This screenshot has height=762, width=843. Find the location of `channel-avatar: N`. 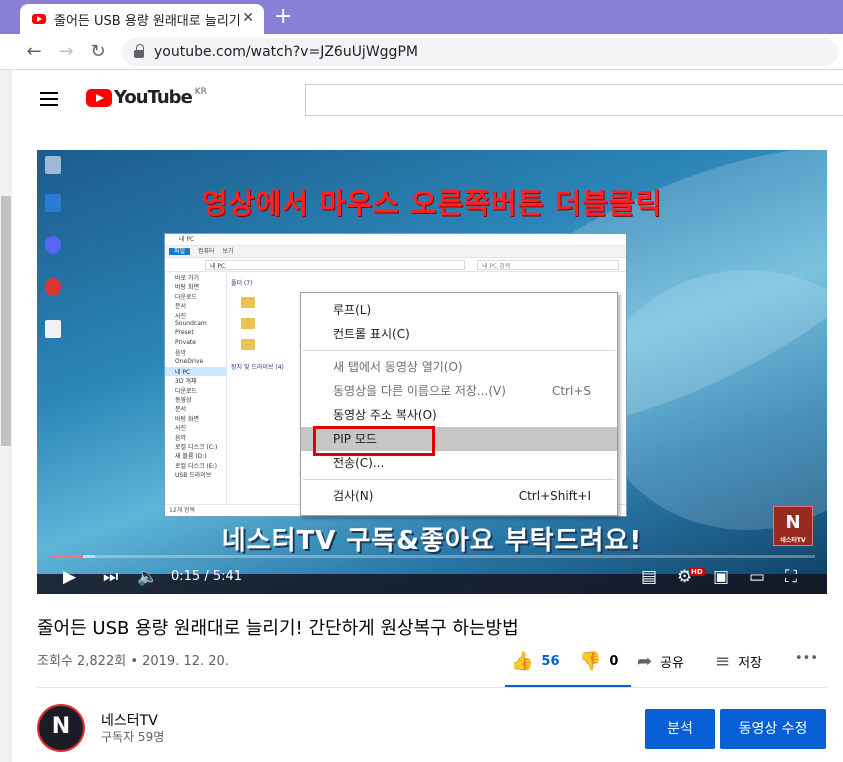

channel-avatar: N is located at coordinates (61, 728).